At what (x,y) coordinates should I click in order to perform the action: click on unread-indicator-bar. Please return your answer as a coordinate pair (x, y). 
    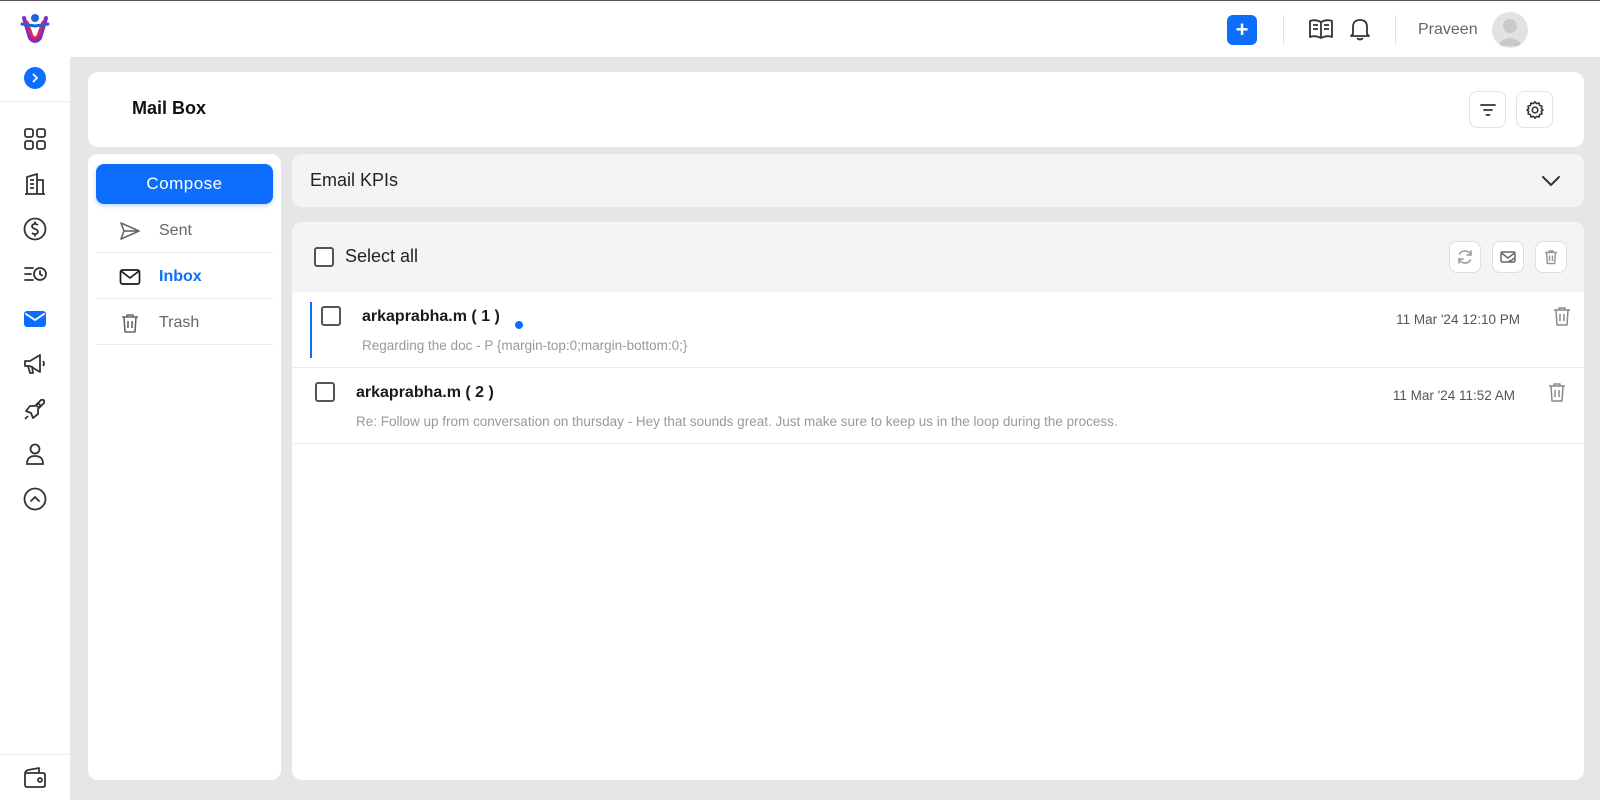
    Looking at the image, I should click on (311, 330).